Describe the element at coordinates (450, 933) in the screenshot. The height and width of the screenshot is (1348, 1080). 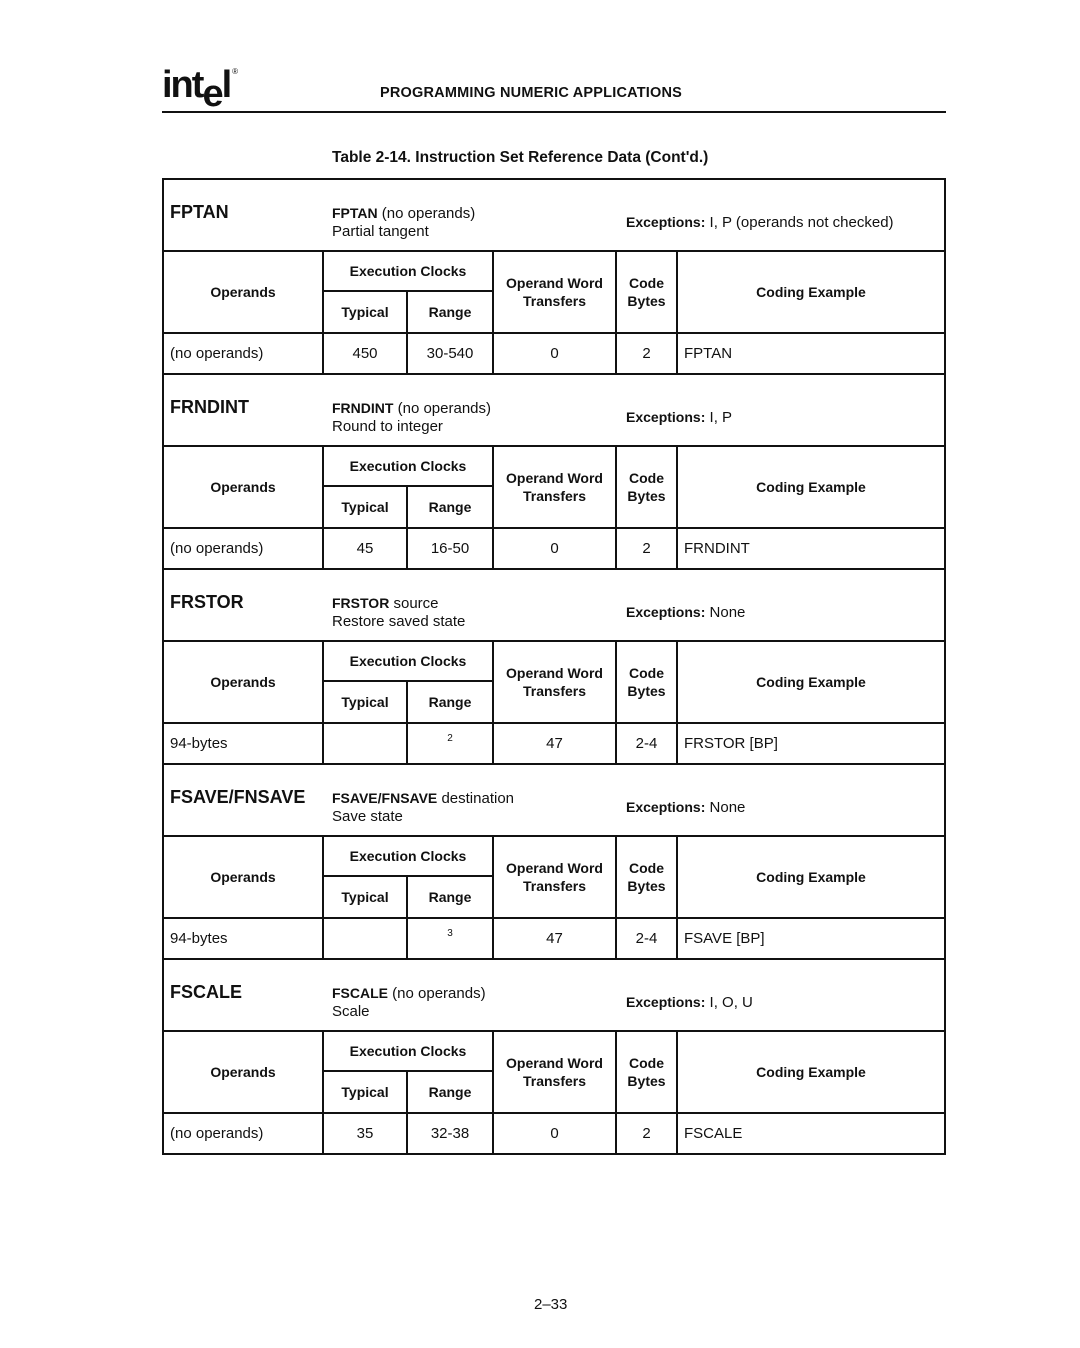
I see `range-footnote: 3` at that location.